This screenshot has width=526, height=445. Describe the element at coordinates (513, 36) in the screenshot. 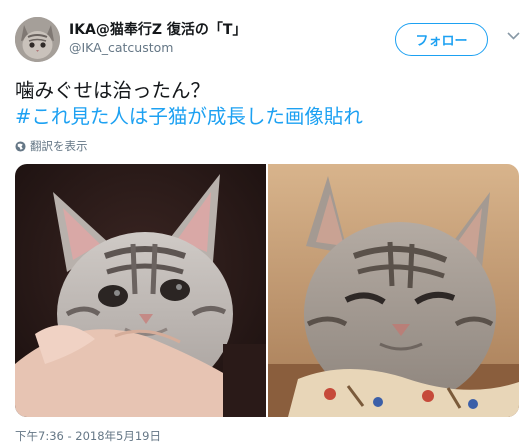

I see `chevron-down-icon` at that location.